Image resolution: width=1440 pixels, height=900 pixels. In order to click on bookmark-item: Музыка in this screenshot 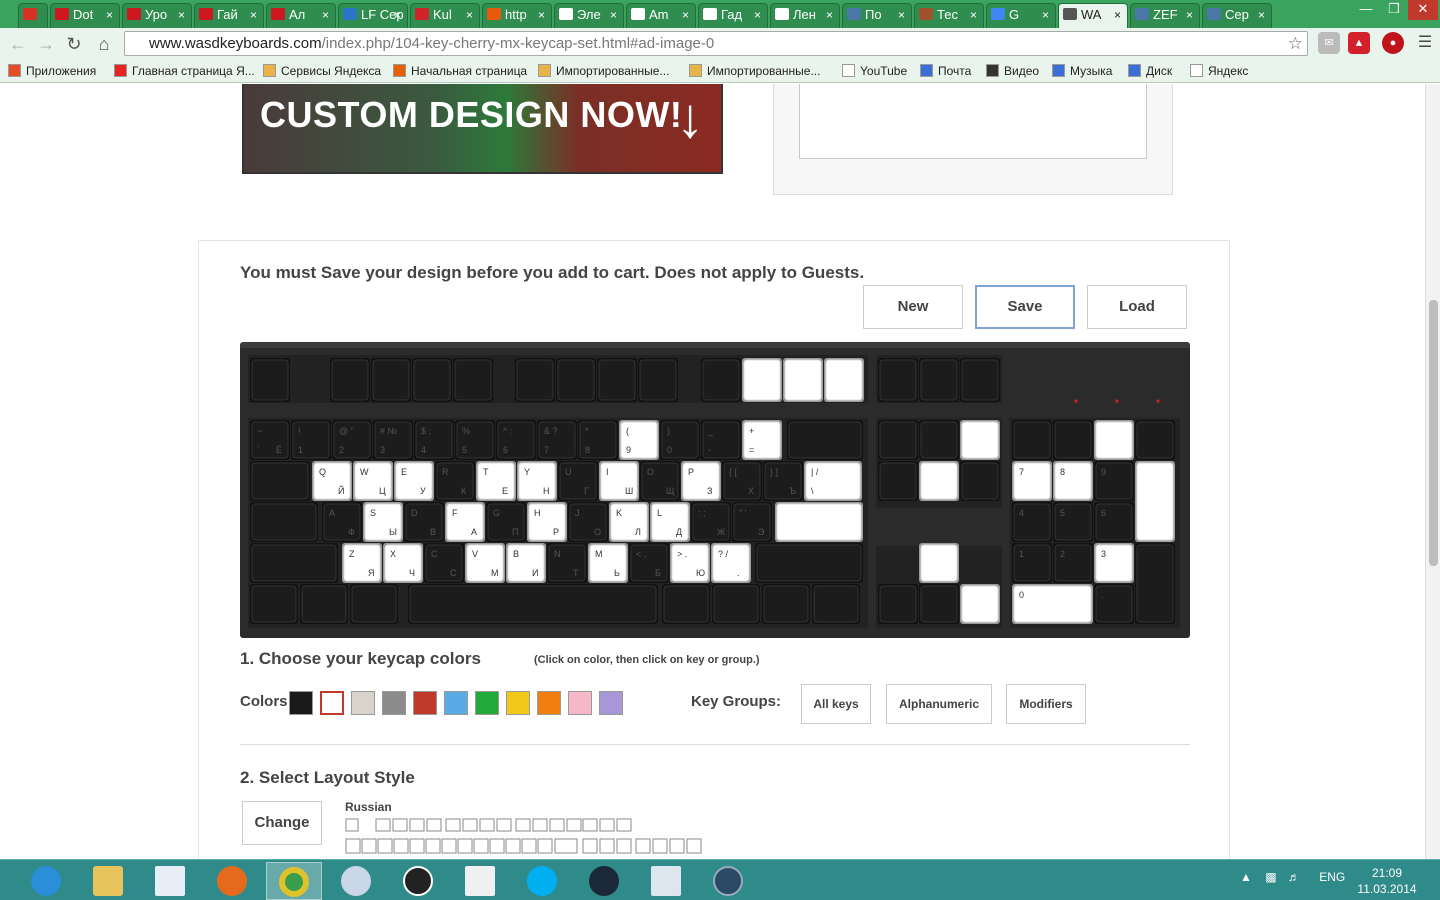, I will do `click(1082, 71)`.